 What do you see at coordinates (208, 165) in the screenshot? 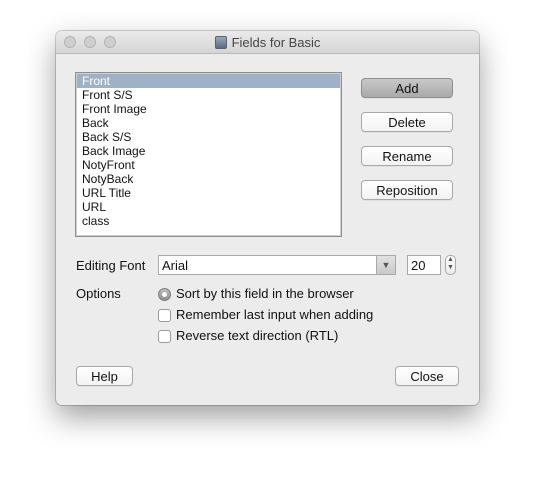
I see `list-item: NotyFront` at bounding box center [208, 165].